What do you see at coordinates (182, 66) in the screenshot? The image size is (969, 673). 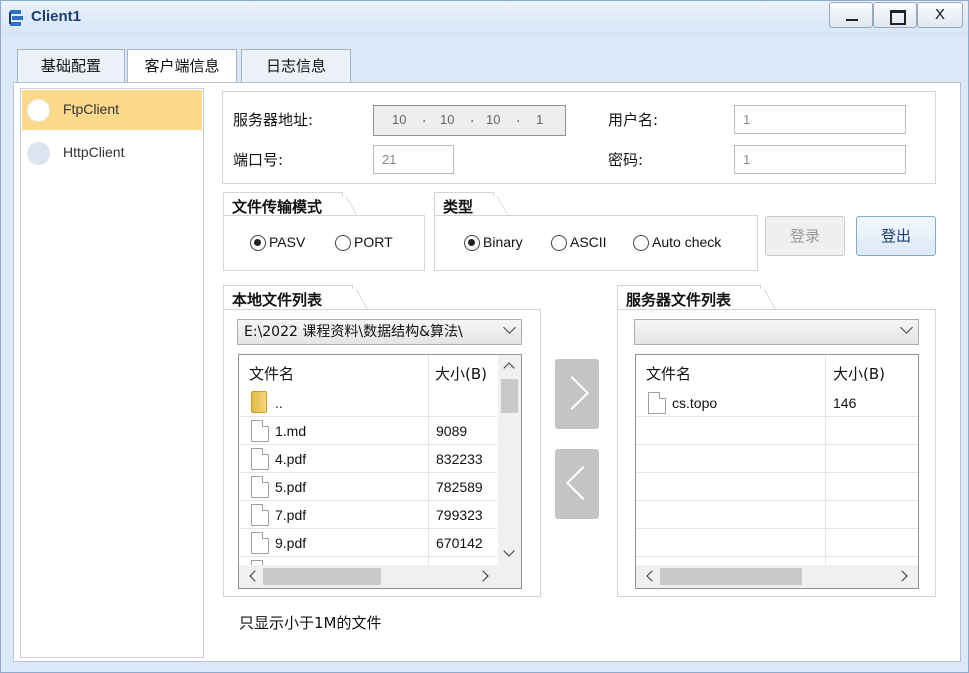 I see `tab-client-info: 客户端信息` at bounding box center [182, 66].